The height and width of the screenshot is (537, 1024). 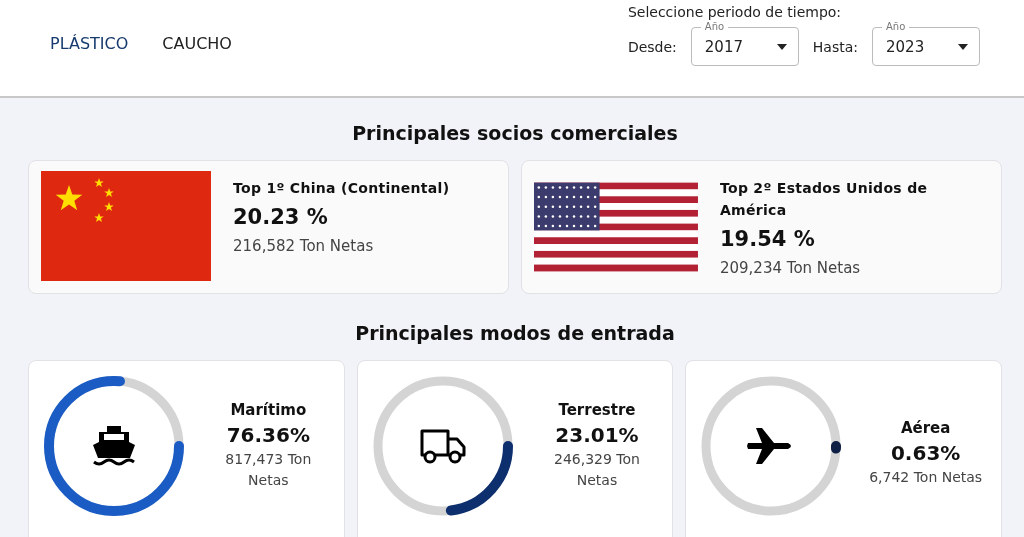 I want to click on mode-percent: 23.01%, so click(x=597, y=435).